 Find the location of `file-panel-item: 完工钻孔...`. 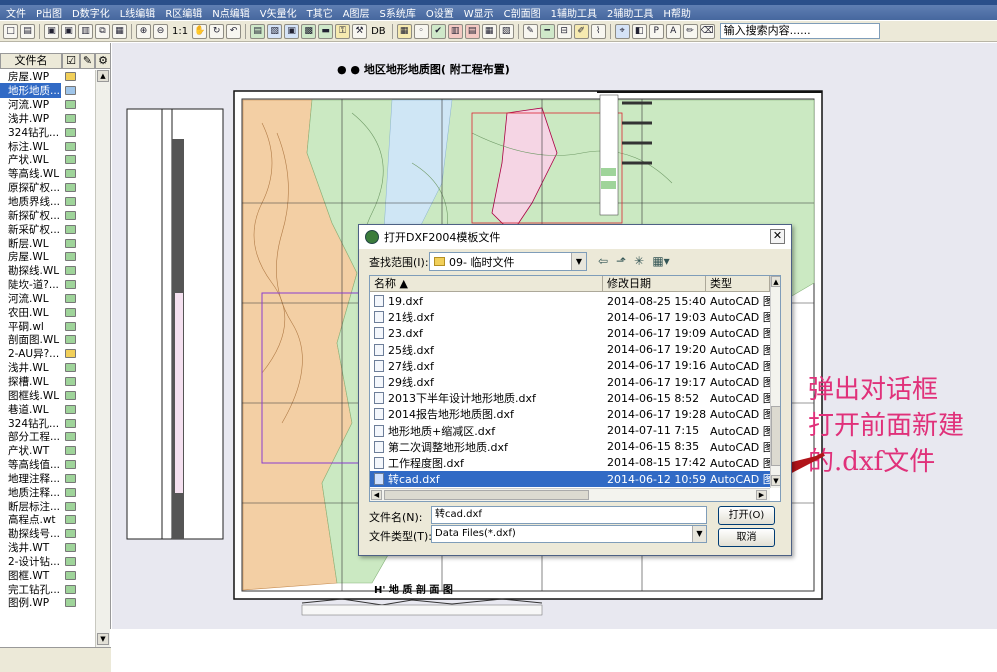

file-panel-item: 完工钻孔... is located at coordinates (47, 589).